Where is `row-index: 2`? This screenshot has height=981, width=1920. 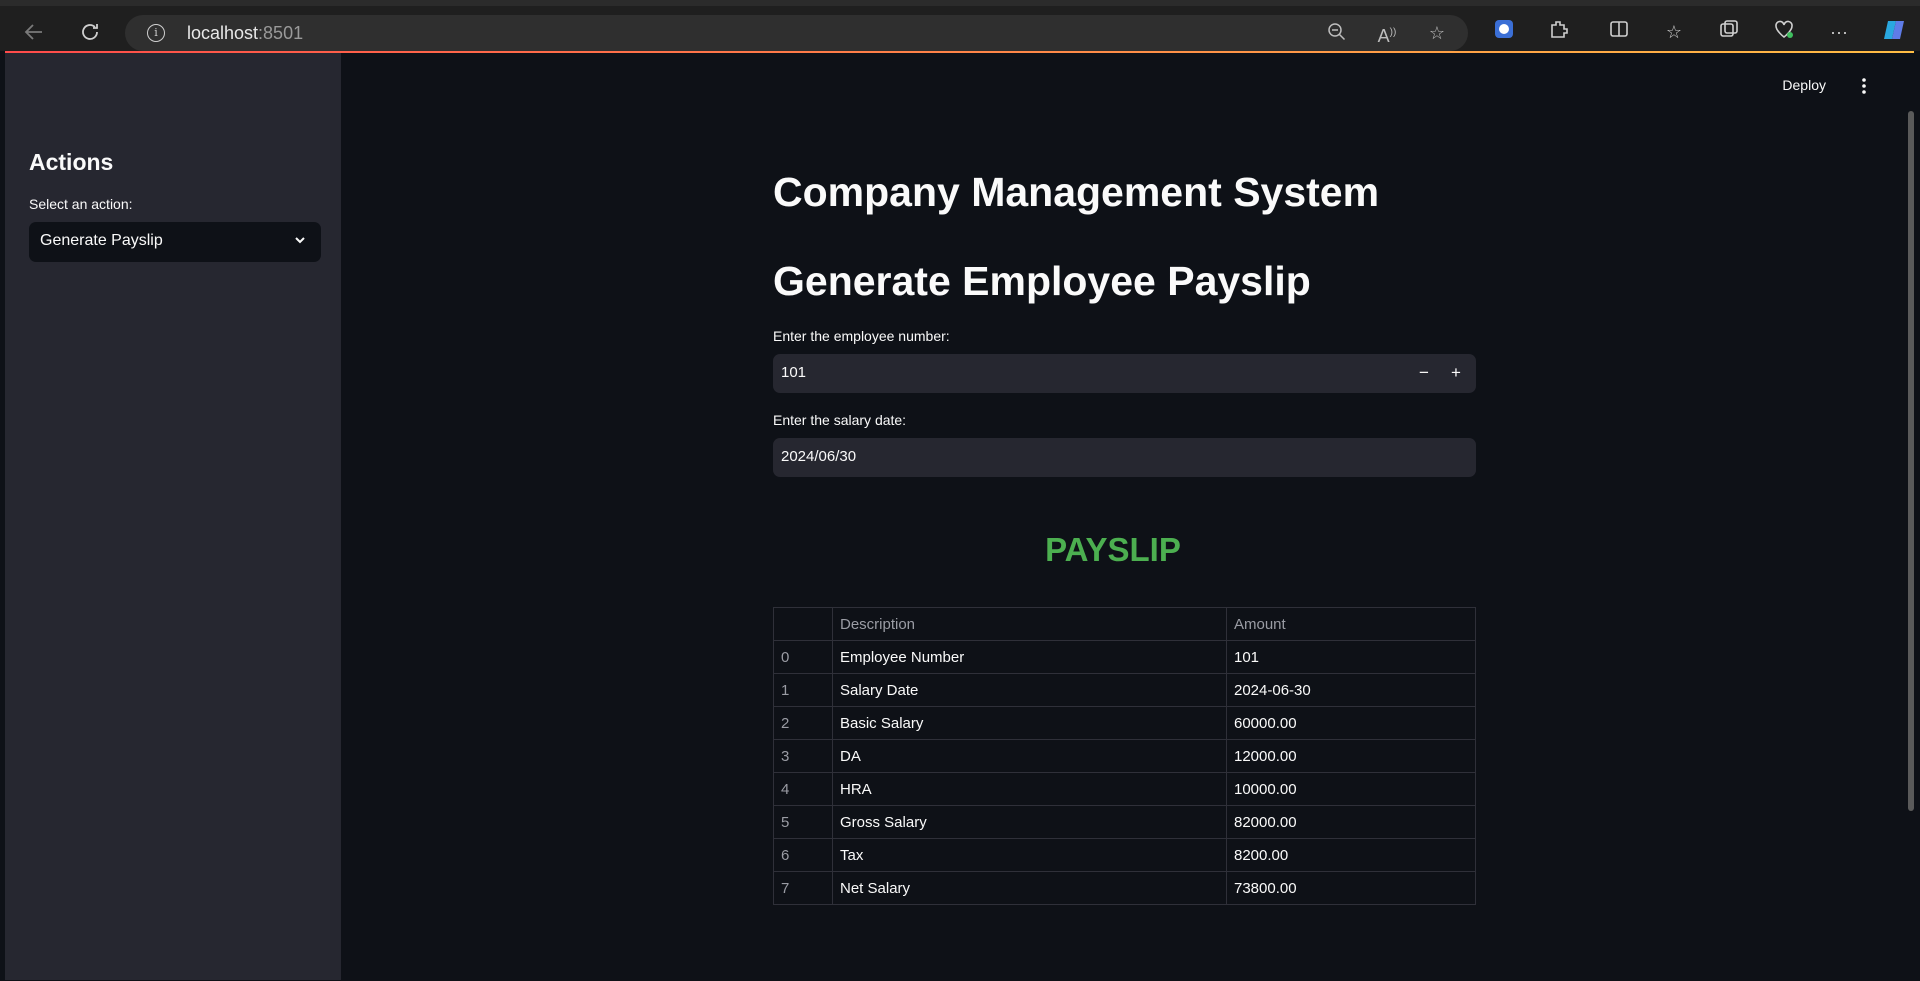 row-index: 2 is located at coordinates (803, 723).